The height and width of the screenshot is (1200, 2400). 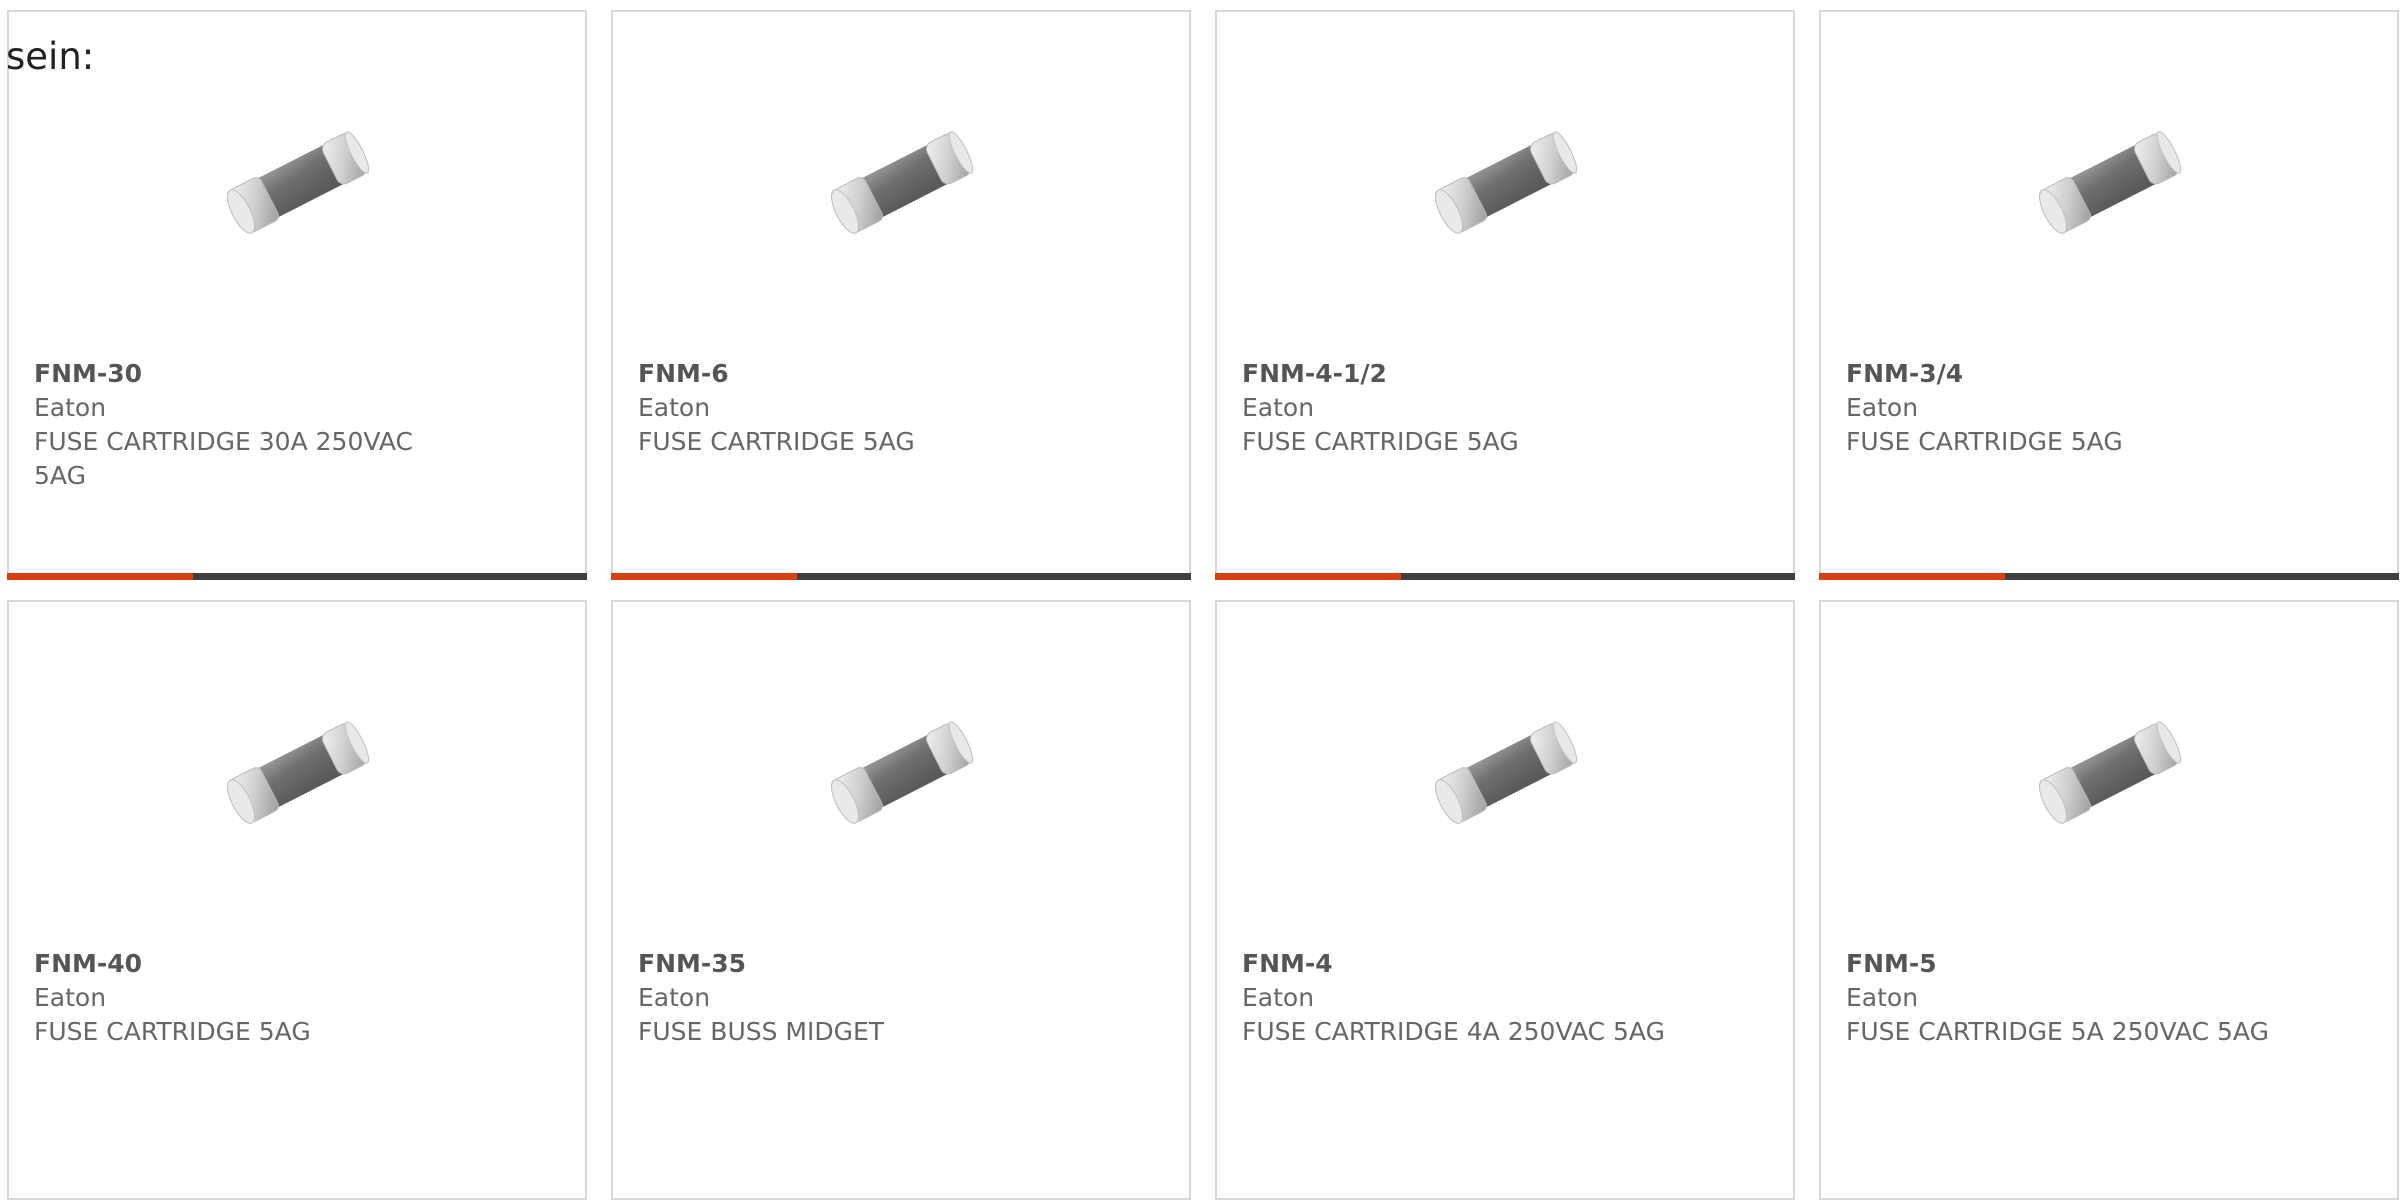 What do you see at coordinates (1453, 1031) in the screenshot?
I see `description: FUSE CARTRIDGE 4A 250VAC 5AG` at bounding box center [1453, 1031].